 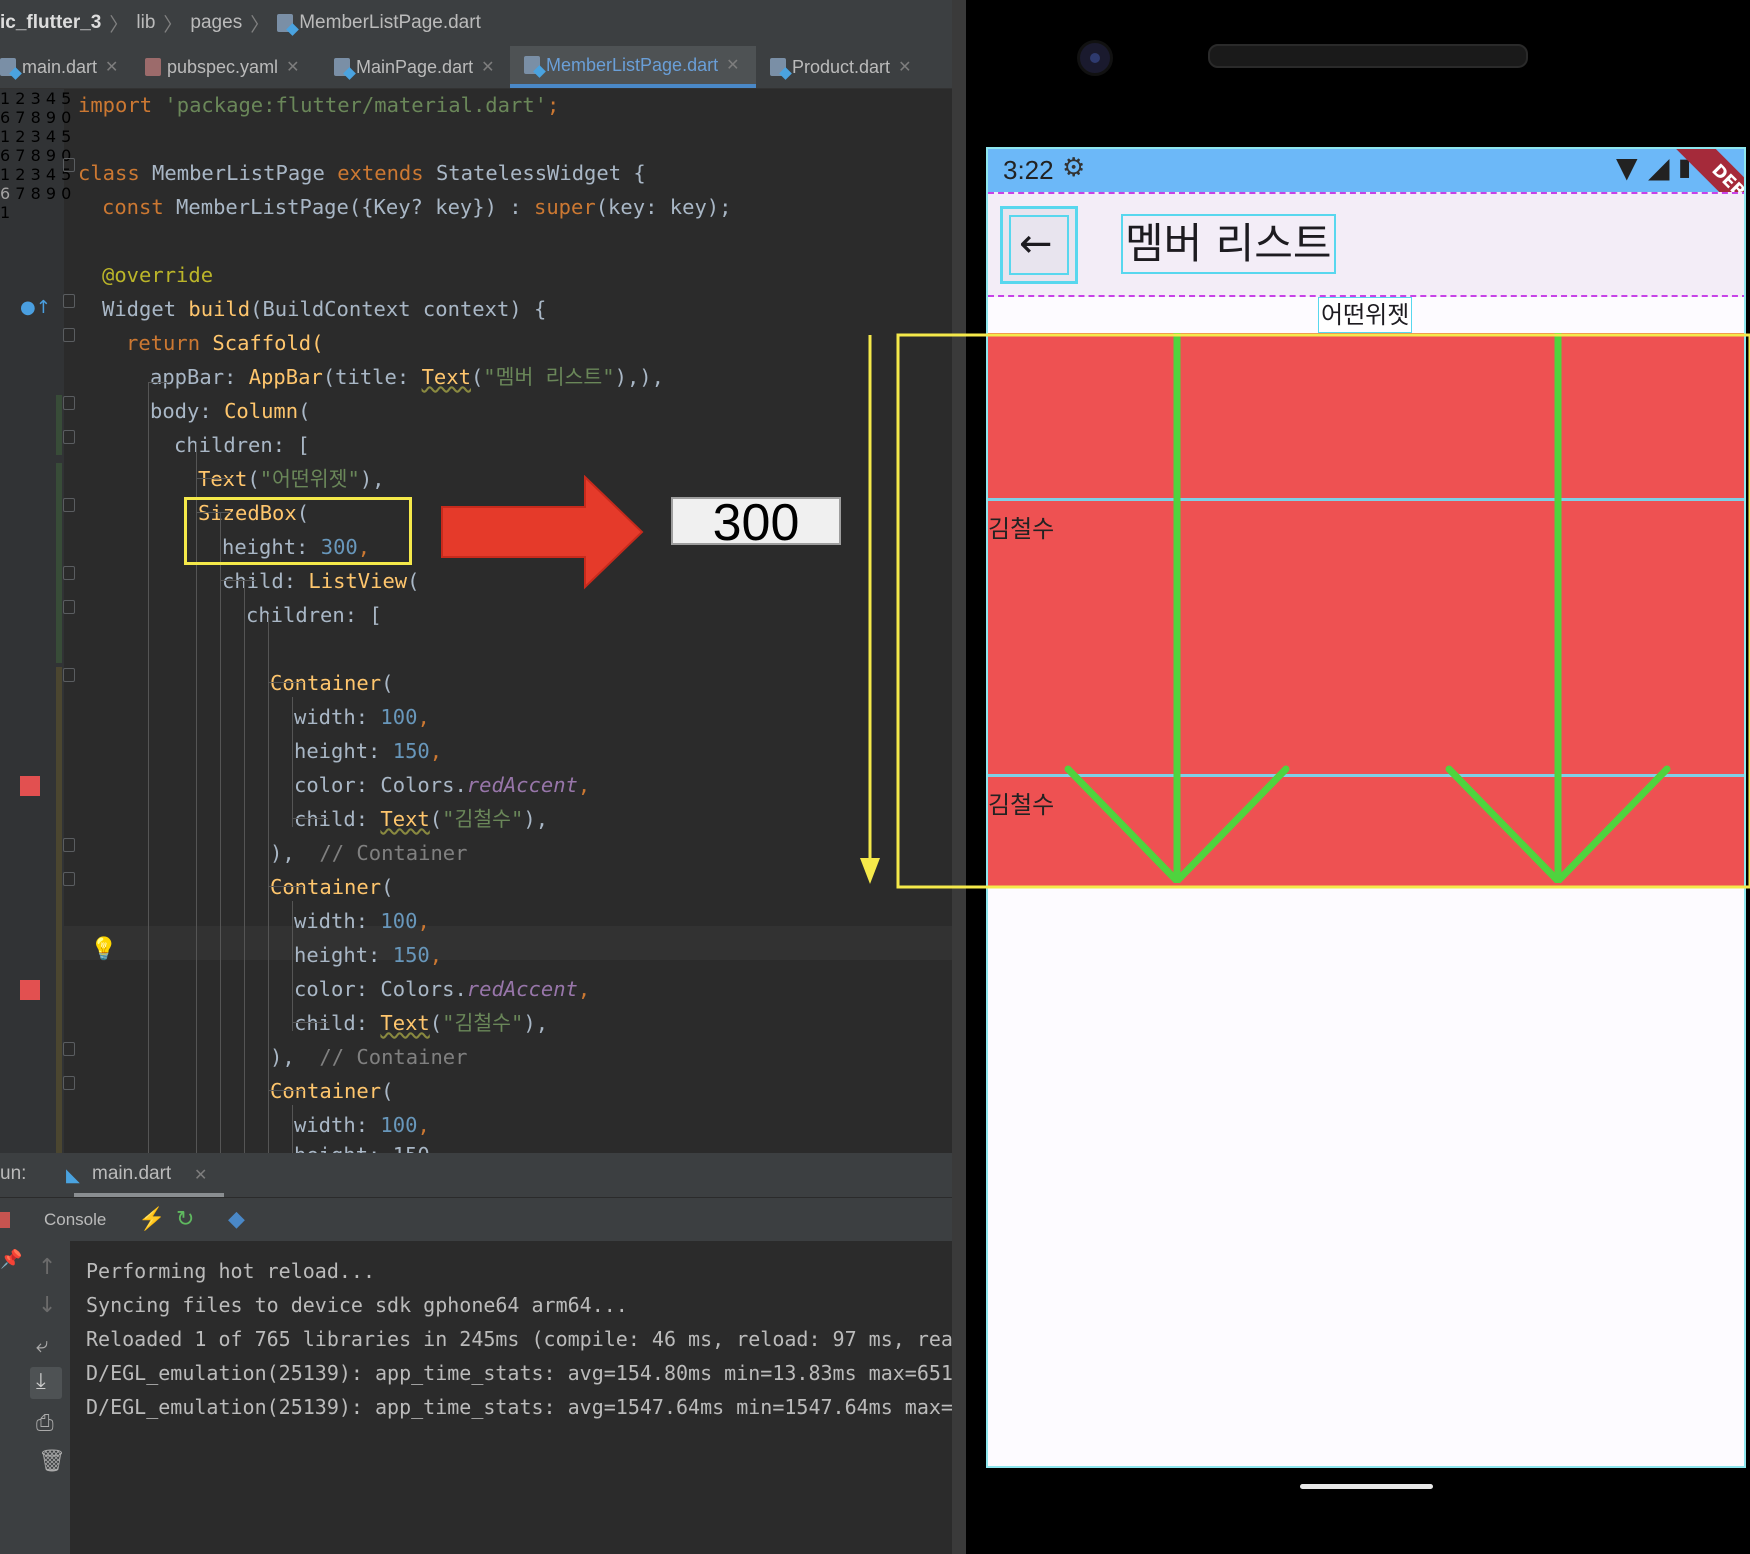 What do you see at coordinates (103, 949) in the screenshot?
I see `lightbulb-icon: 💡` at bounding box center [103, 949].